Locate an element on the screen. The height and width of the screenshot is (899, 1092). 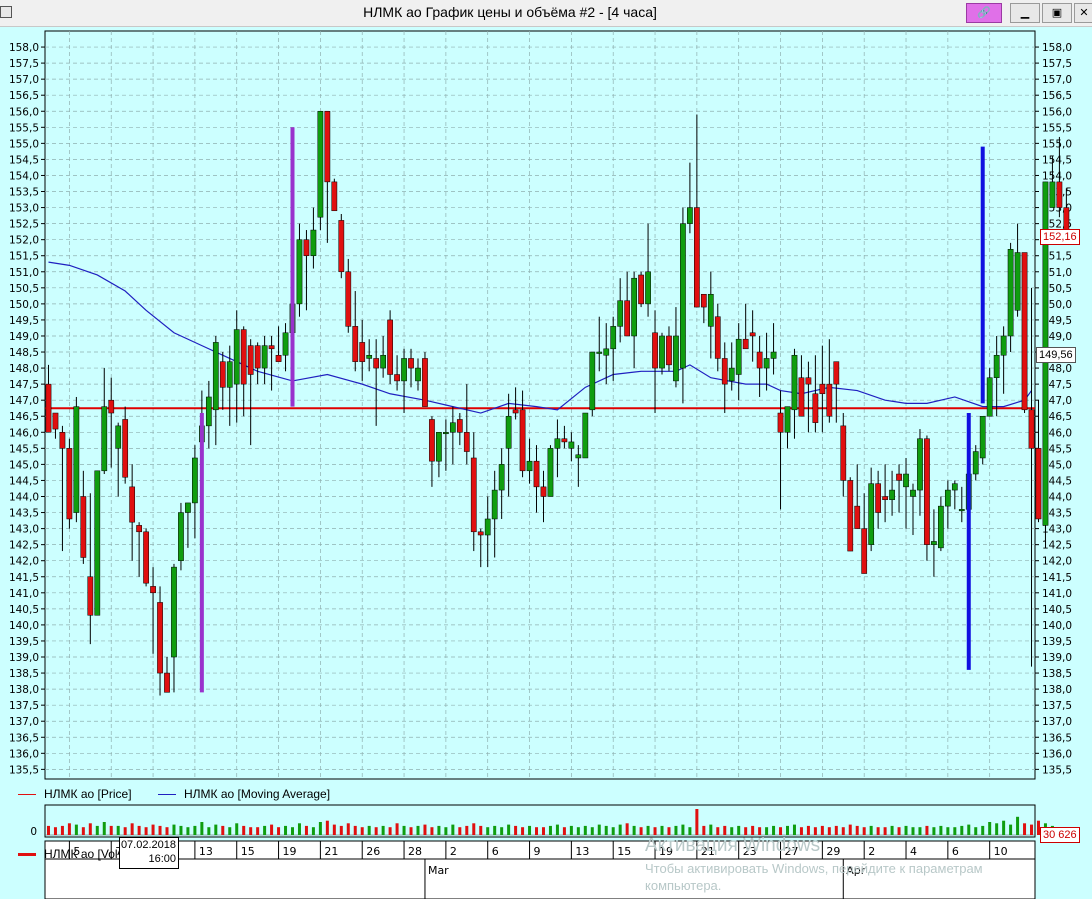
minimize-button: ▁ is located at coordinates (1025, 13).